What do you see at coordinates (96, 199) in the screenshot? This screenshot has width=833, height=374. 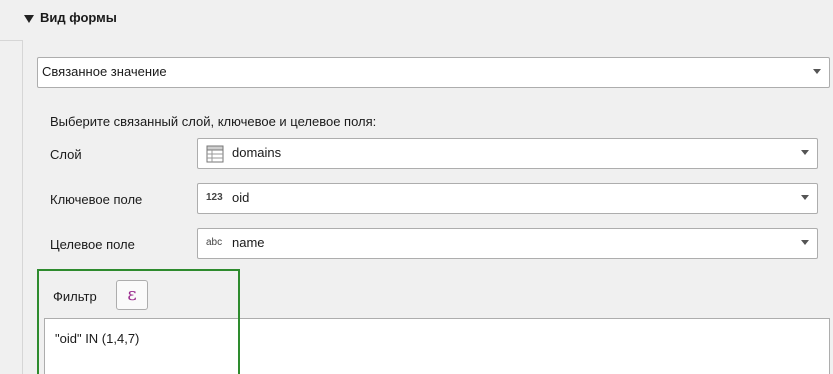 I see `key-field-label: Ключевое поле` at bounding box center [96, 199].